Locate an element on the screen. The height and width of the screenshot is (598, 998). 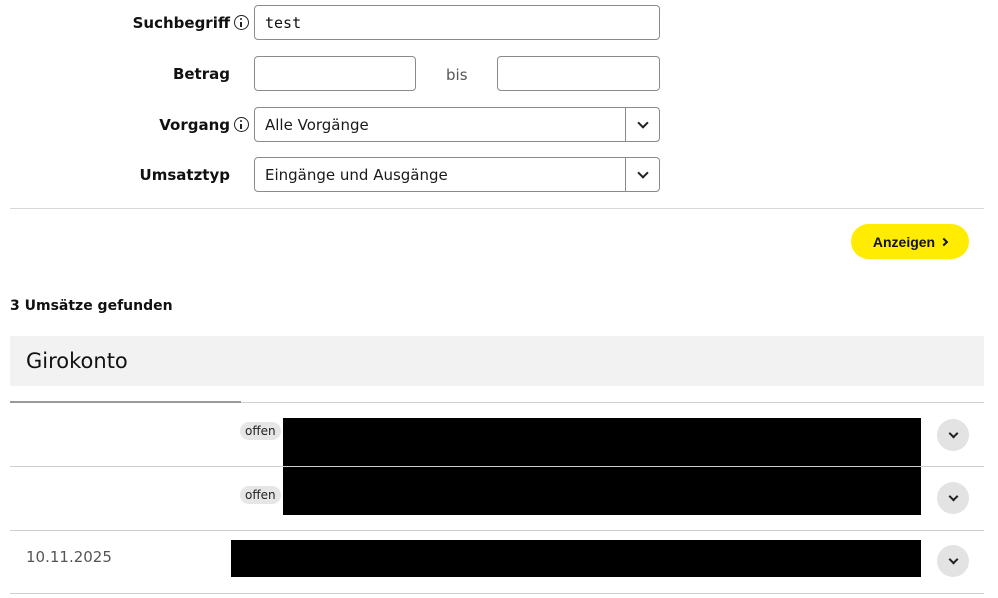
show-button: Anzeigen is located at coordinates (910, 241).